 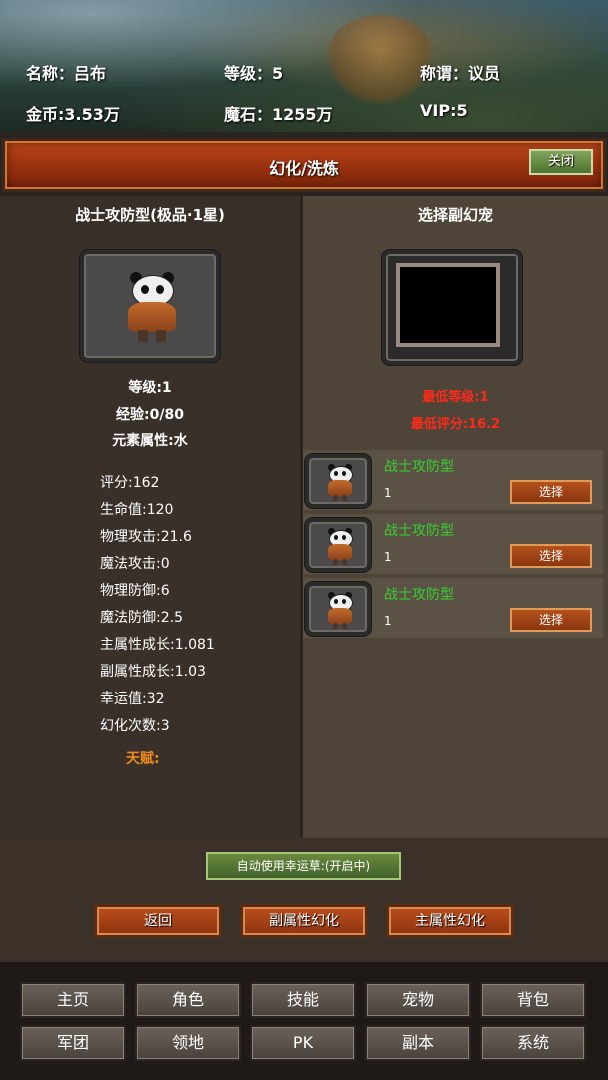 What do you see at coordinates (418, 1000) in the screenshot?
I see `nav-pets: 宠物` at bounding box center [418, 1000].